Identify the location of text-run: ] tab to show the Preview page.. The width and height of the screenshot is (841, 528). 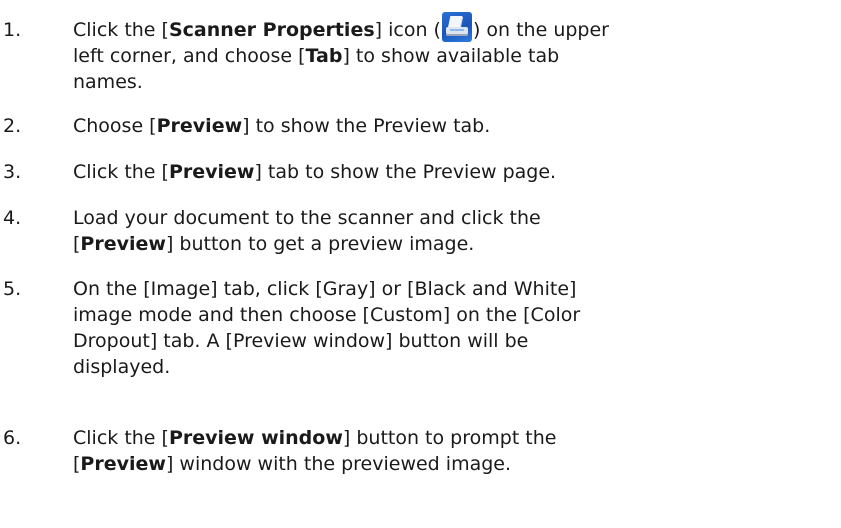
(405, 172).